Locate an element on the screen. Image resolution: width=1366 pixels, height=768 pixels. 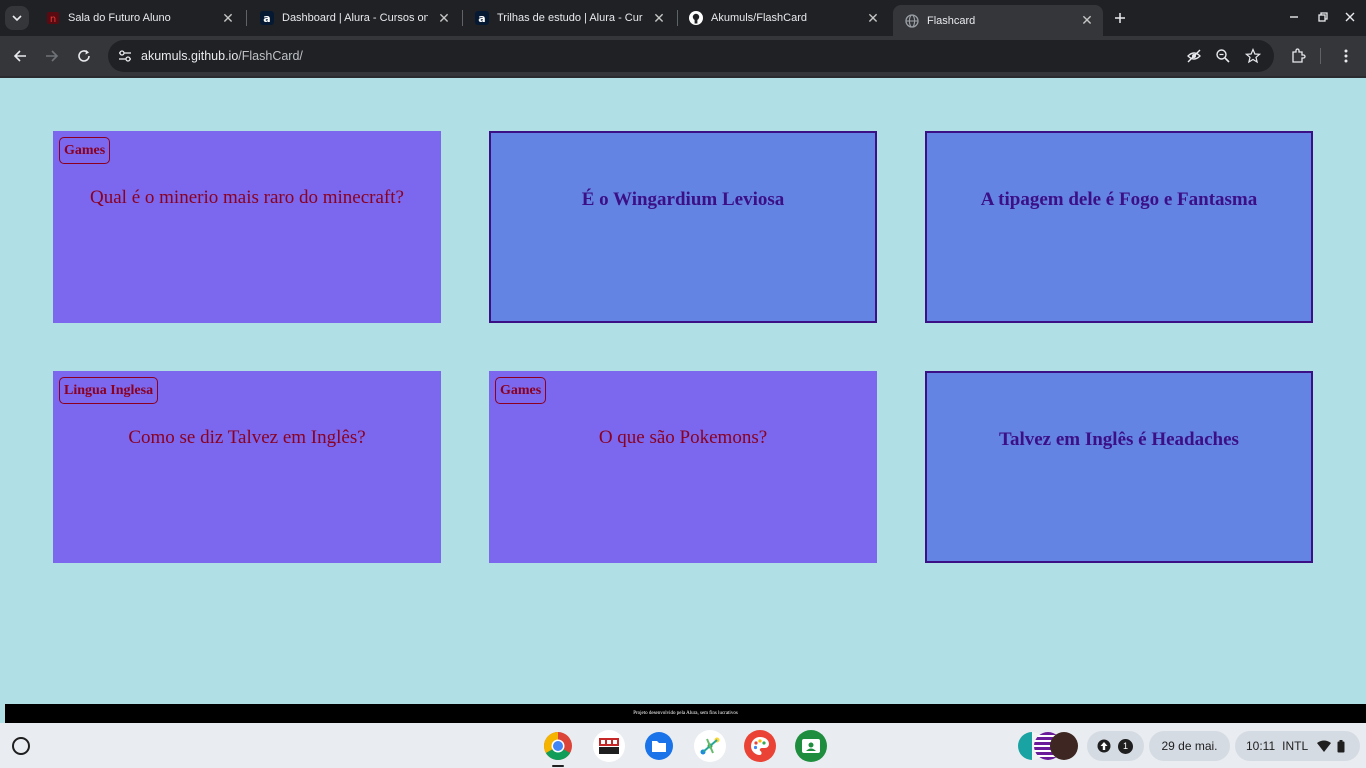
paint-app is located at coordinates (760, 746).